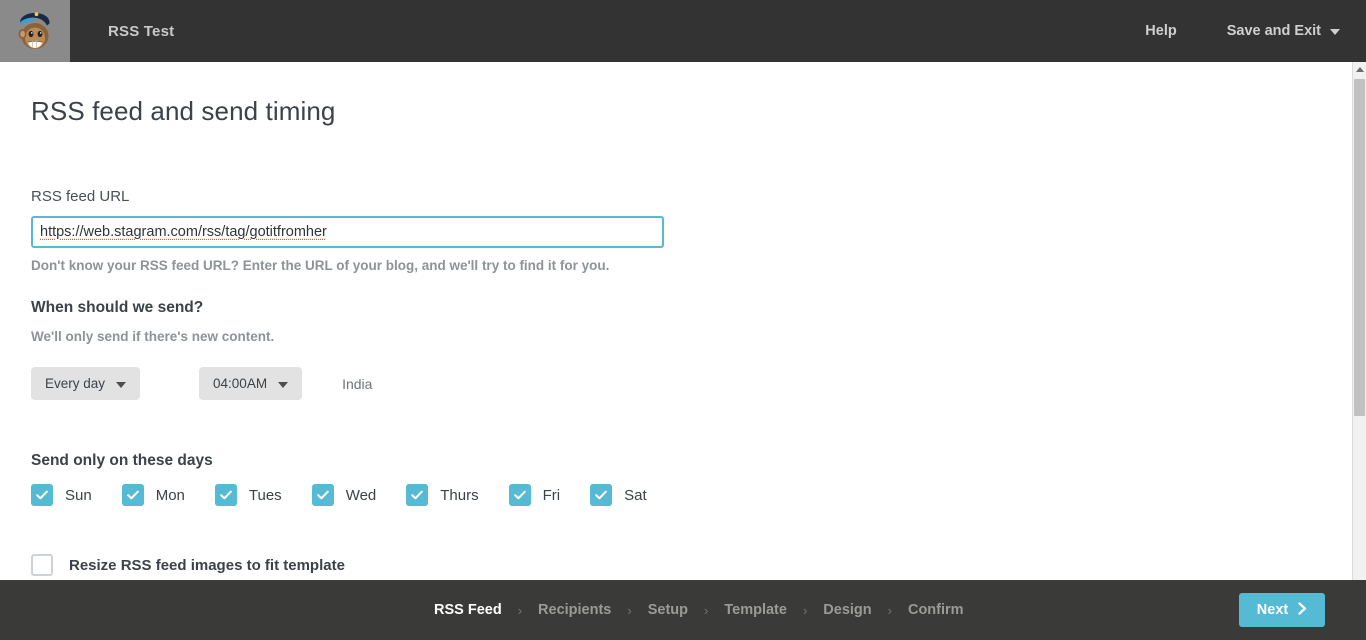  What do you see at coordinates (635, 495) in the screenshot?
I see `day-label: Sat` at bounding box center [635, 495].